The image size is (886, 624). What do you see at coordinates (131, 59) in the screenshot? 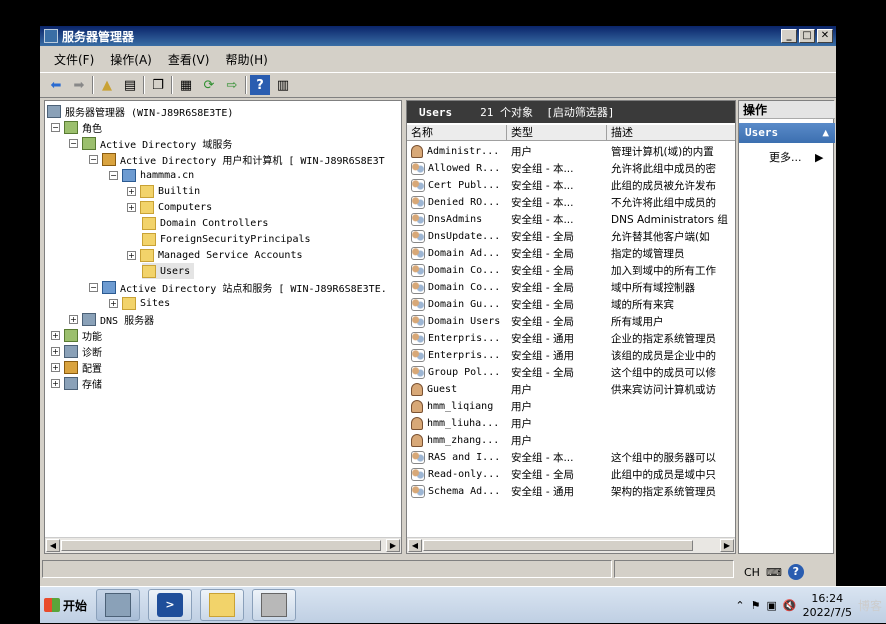
I see `menu-action: 操作(A)` at bounding box center [131, 59].